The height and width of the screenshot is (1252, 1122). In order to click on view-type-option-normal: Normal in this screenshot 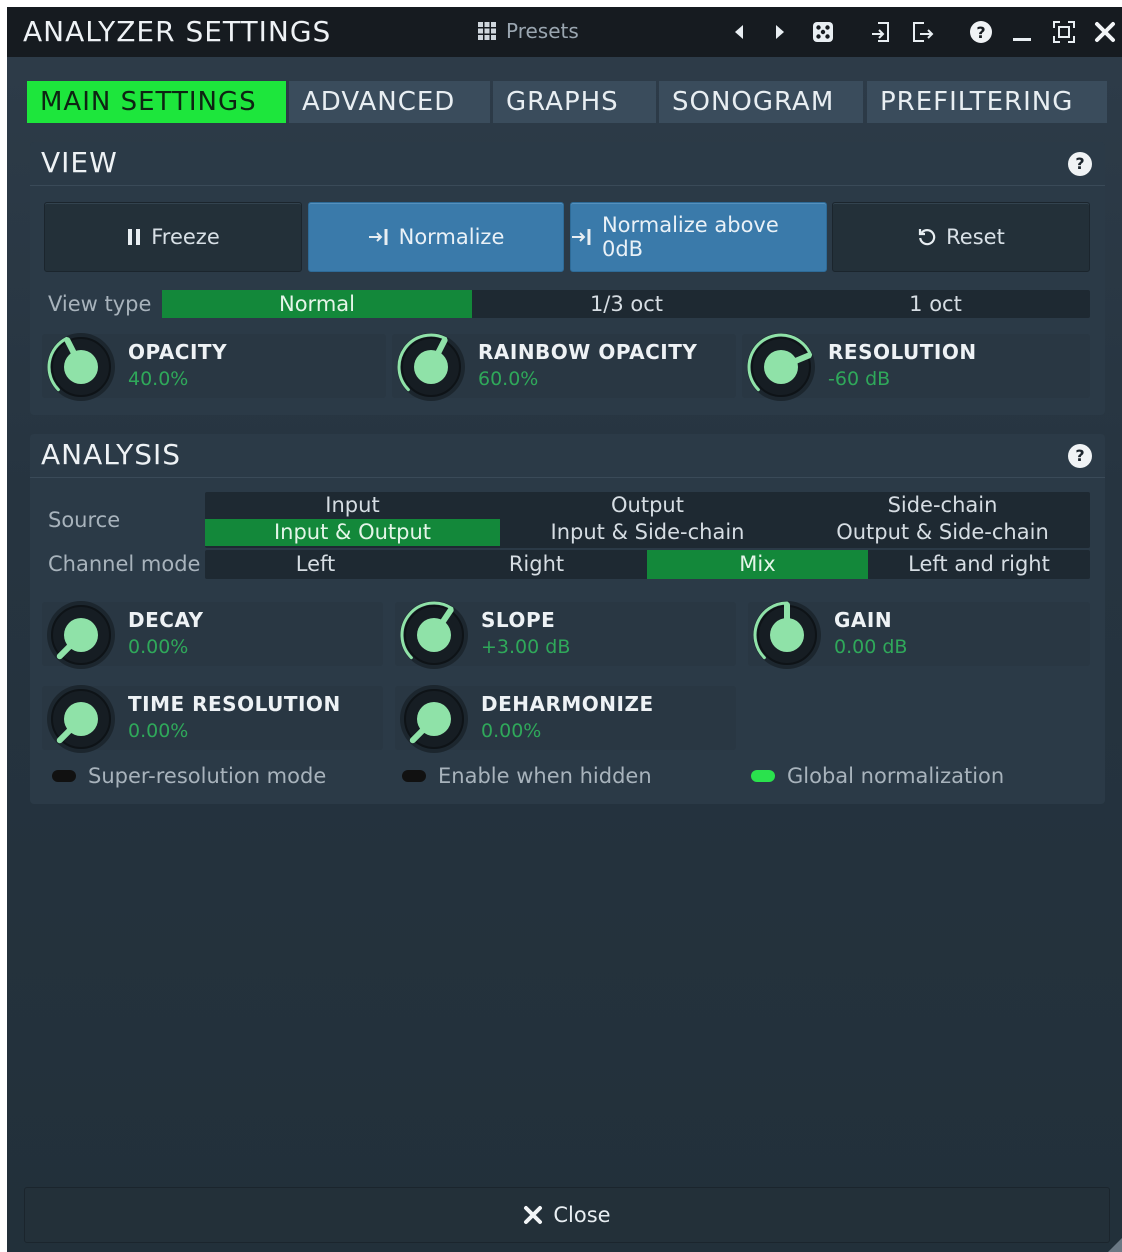, I will do `click(317, 304)`.